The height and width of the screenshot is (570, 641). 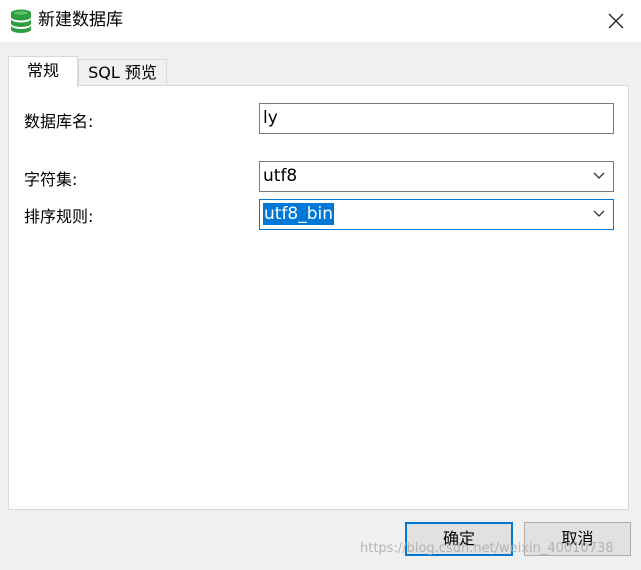 I want to click on charset-value: utf8, so click(x=280, y=176).